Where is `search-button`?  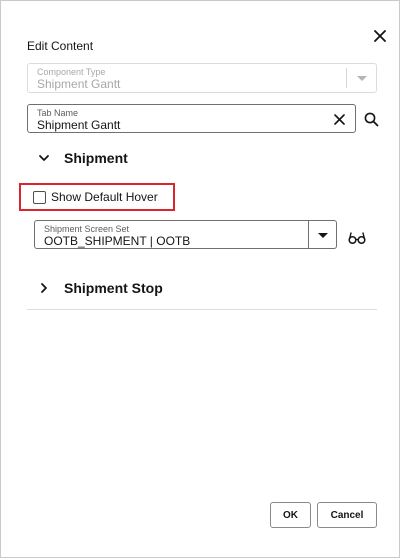
search-button is located at coordinates (371, 119).